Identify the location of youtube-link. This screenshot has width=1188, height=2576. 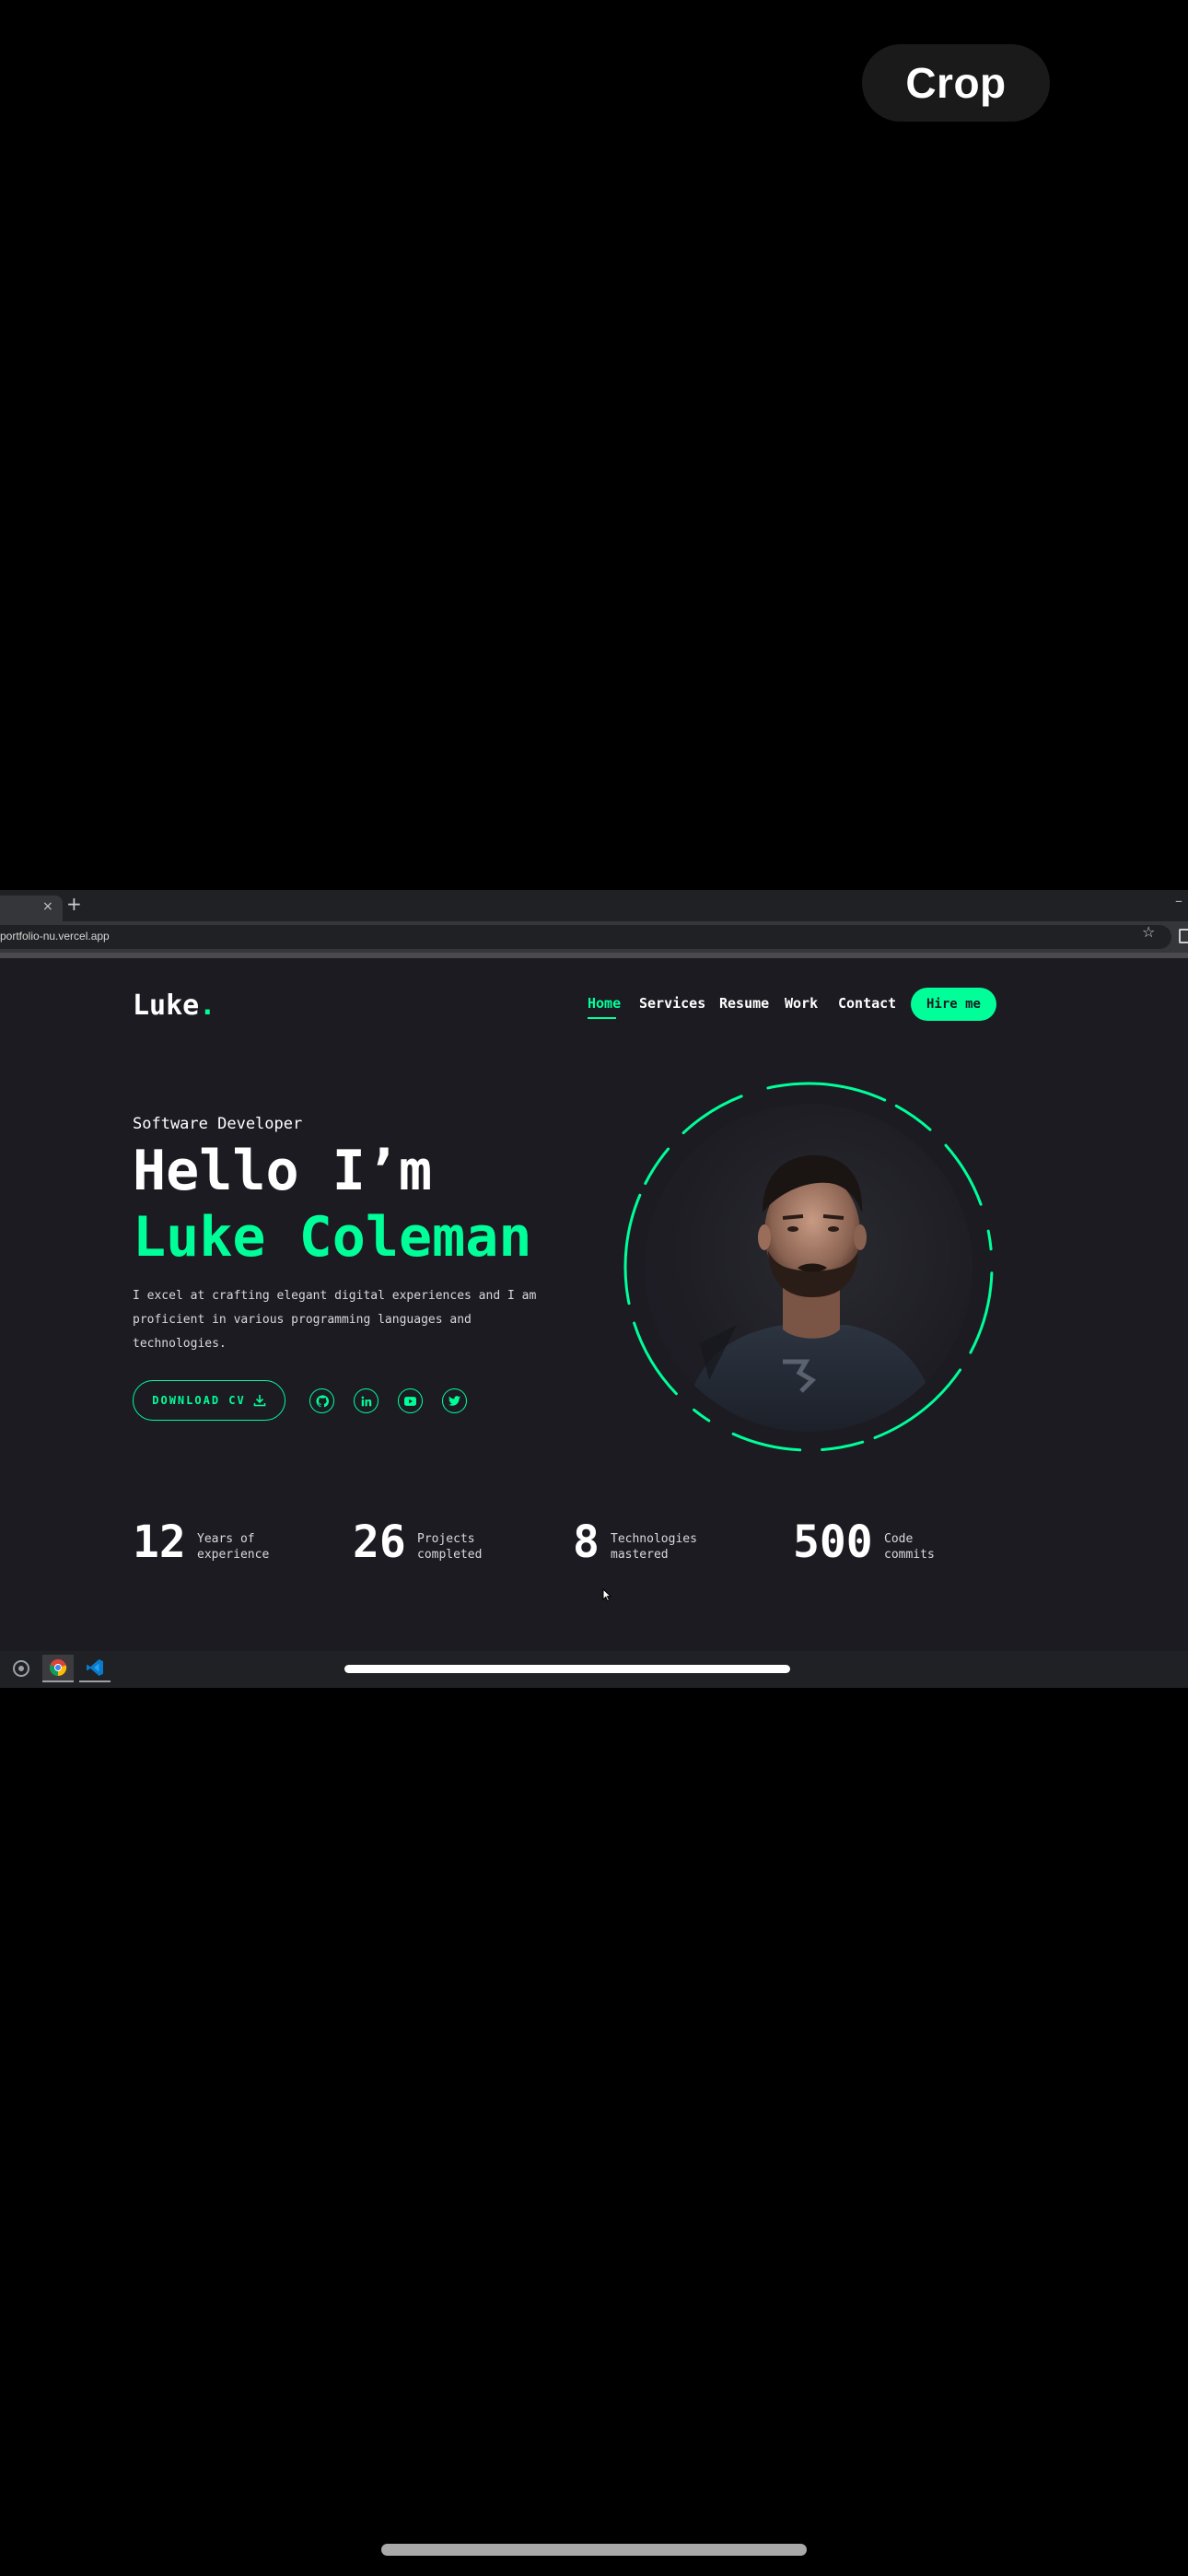
(410, 1400).